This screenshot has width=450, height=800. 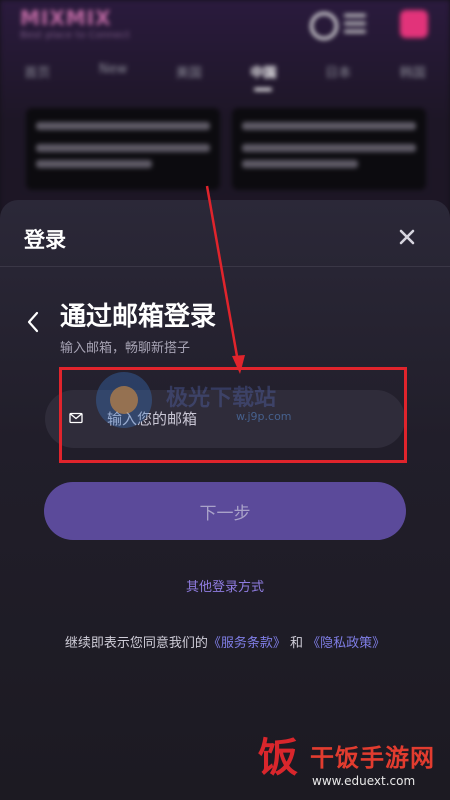 I want to click on active-tab-indicator, so click(x=263, y=89).